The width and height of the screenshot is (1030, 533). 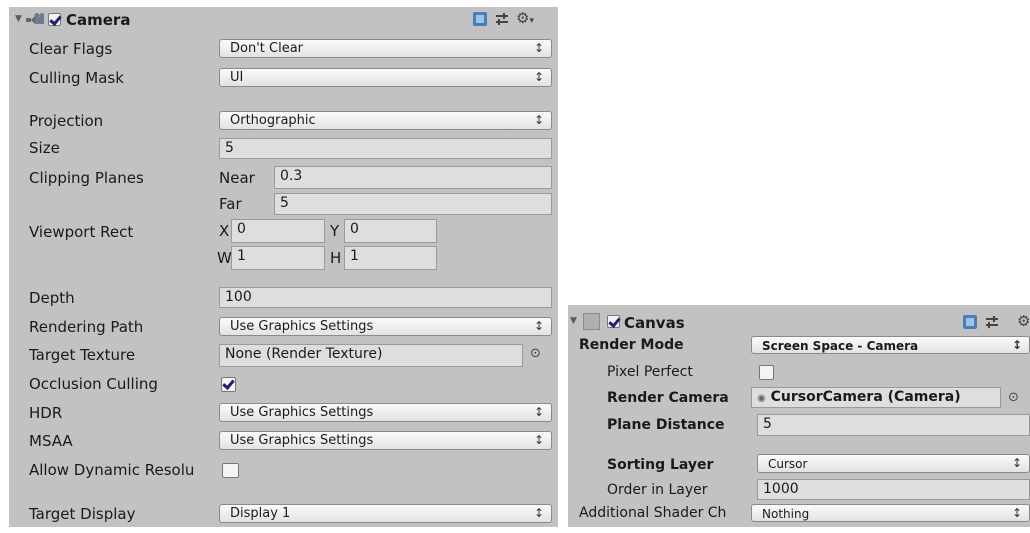 What do you see at coordinates (653, 513) in the screenshot?
I see `additional-shader-channels-label: Additional Shader Ch` at bounding box center [653, 513].